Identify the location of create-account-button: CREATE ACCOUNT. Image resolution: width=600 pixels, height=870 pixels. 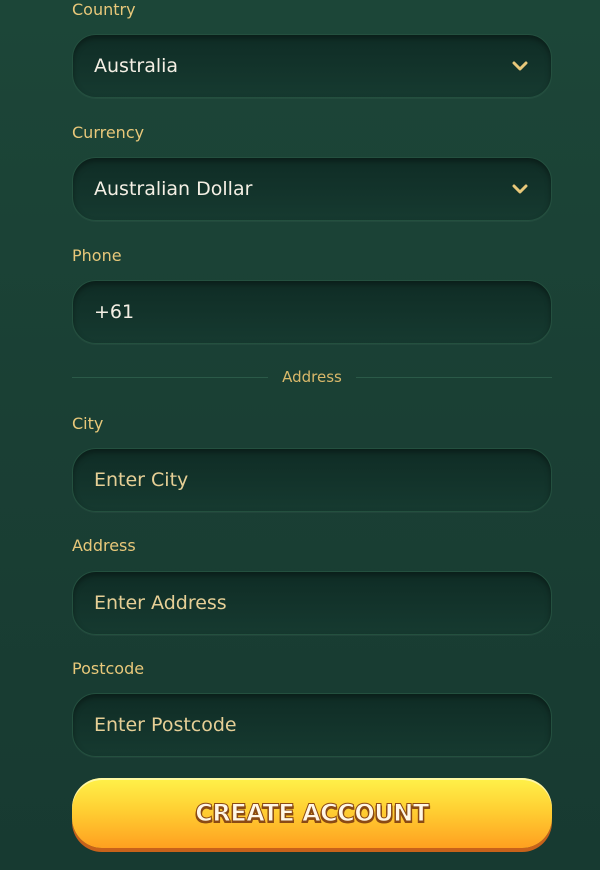
(312, 813).